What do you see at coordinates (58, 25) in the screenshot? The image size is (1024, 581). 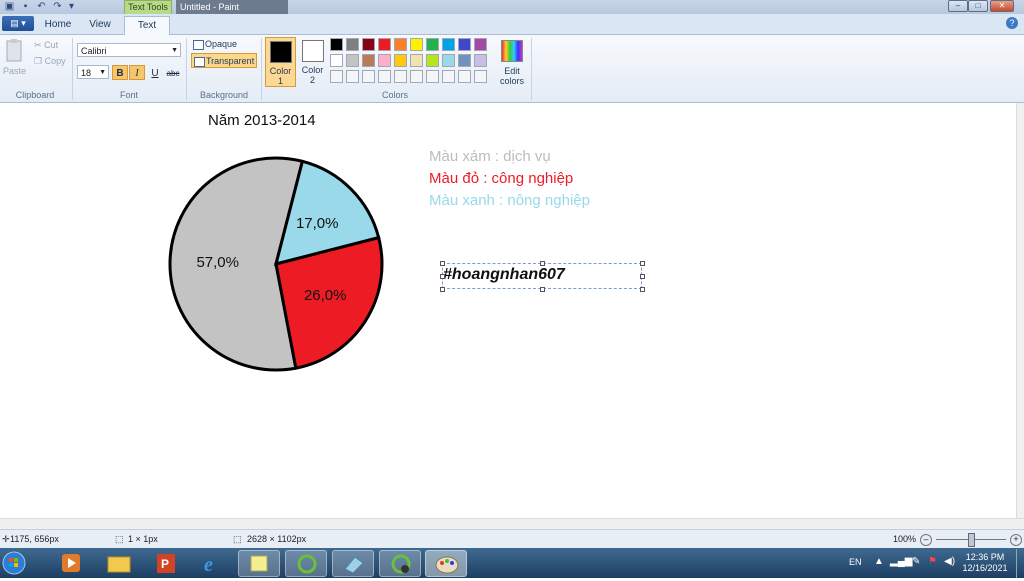 I see `tab-home: Home` at bounding box center [58, 25].